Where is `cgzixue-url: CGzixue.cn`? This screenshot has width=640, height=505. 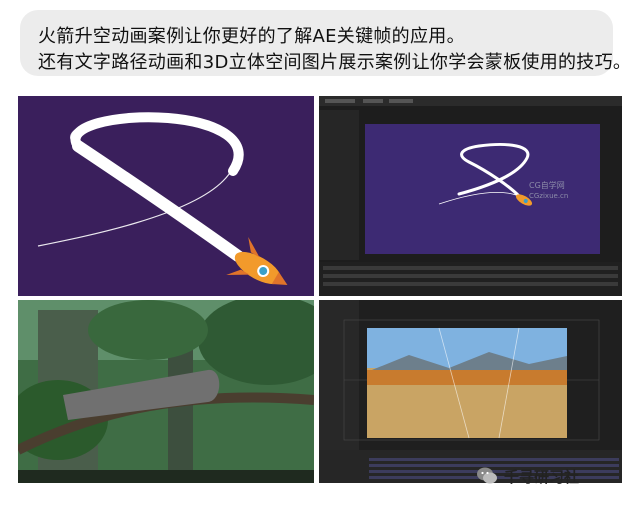 cgzixue-url: CGzixue.cn is located at coordinates (549, 196).